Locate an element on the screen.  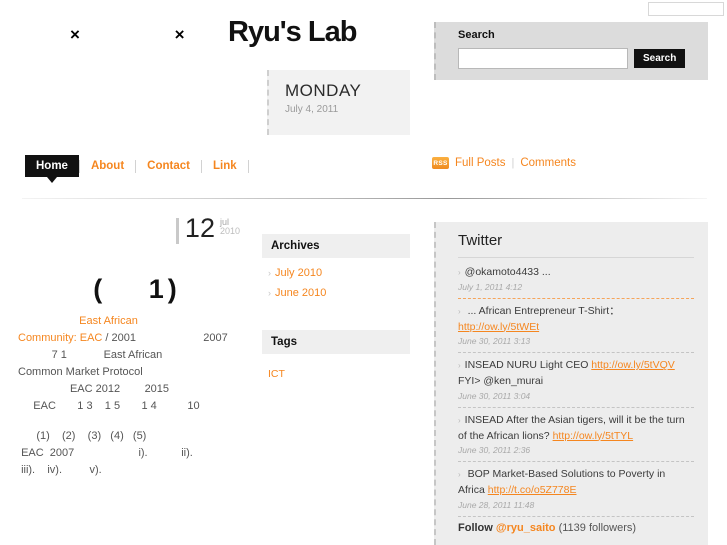
archive-item: › July 2010 is located at coordinates (339, 273).